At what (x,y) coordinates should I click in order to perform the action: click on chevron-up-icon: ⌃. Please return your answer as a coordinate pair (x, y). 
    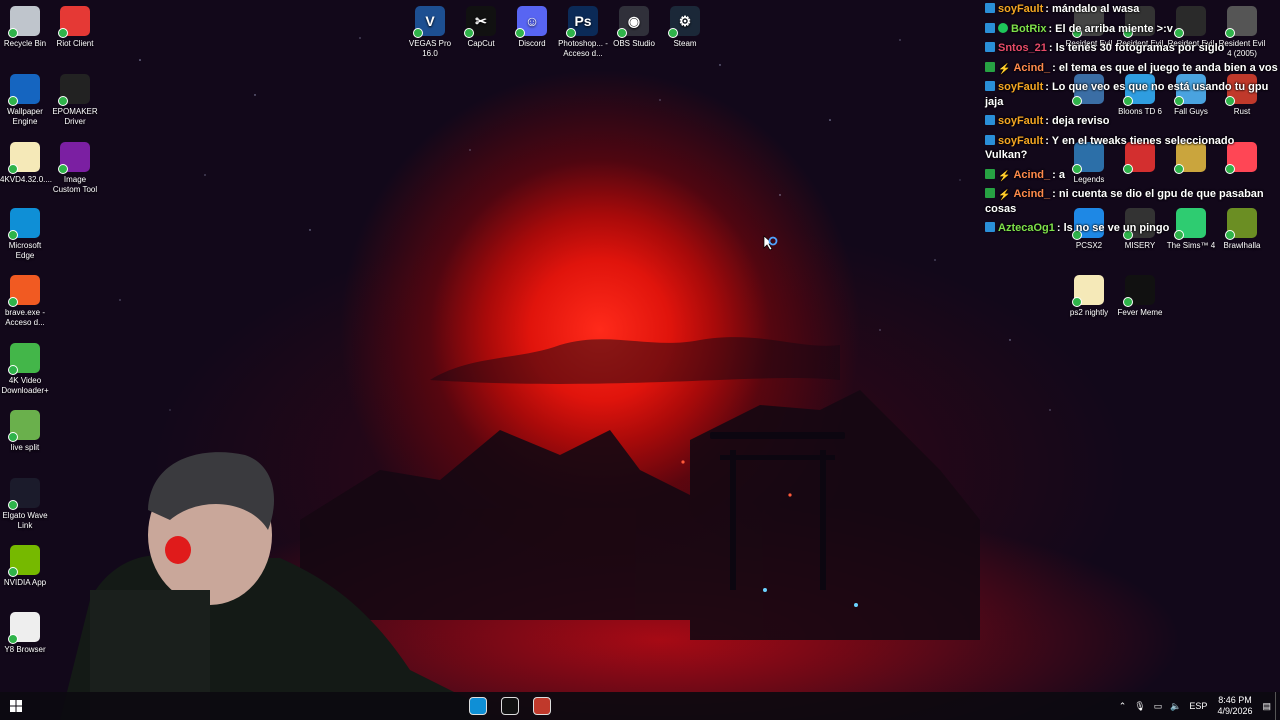
    Looking at the image, I should click on (1123, 706).